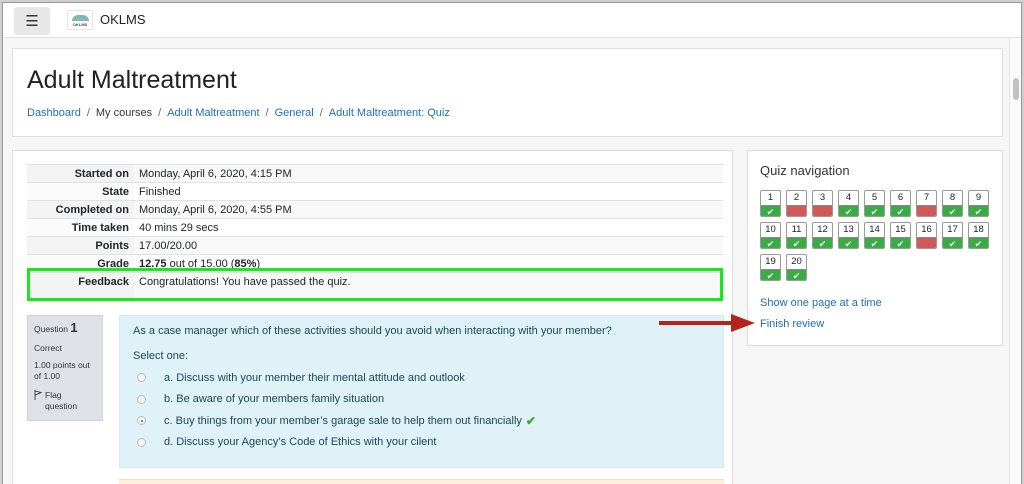 The height and width of the screenshot is (484, 1024). What do you see at coordinates (900, 197) in the screenshot?
I see `question-nav-number: 6` at bounding box center [900, 197].